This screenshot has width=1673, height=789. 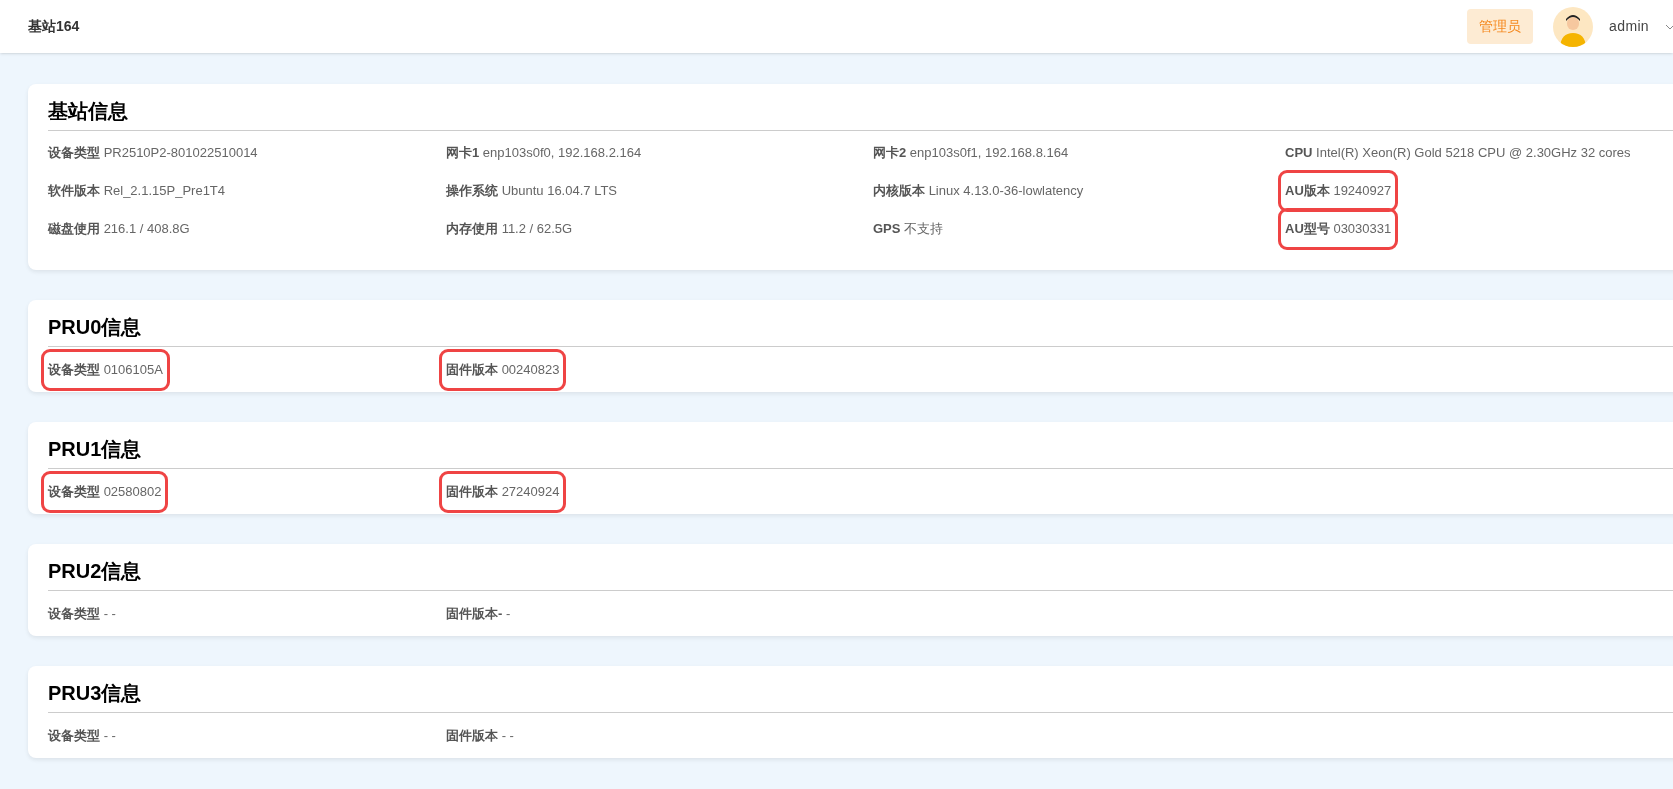 What do you see at coordinates (509, 229) in the screenshot?
I see `info-field: 内存使用 11.2 / 62.5G` at bounding box center [509, 229].